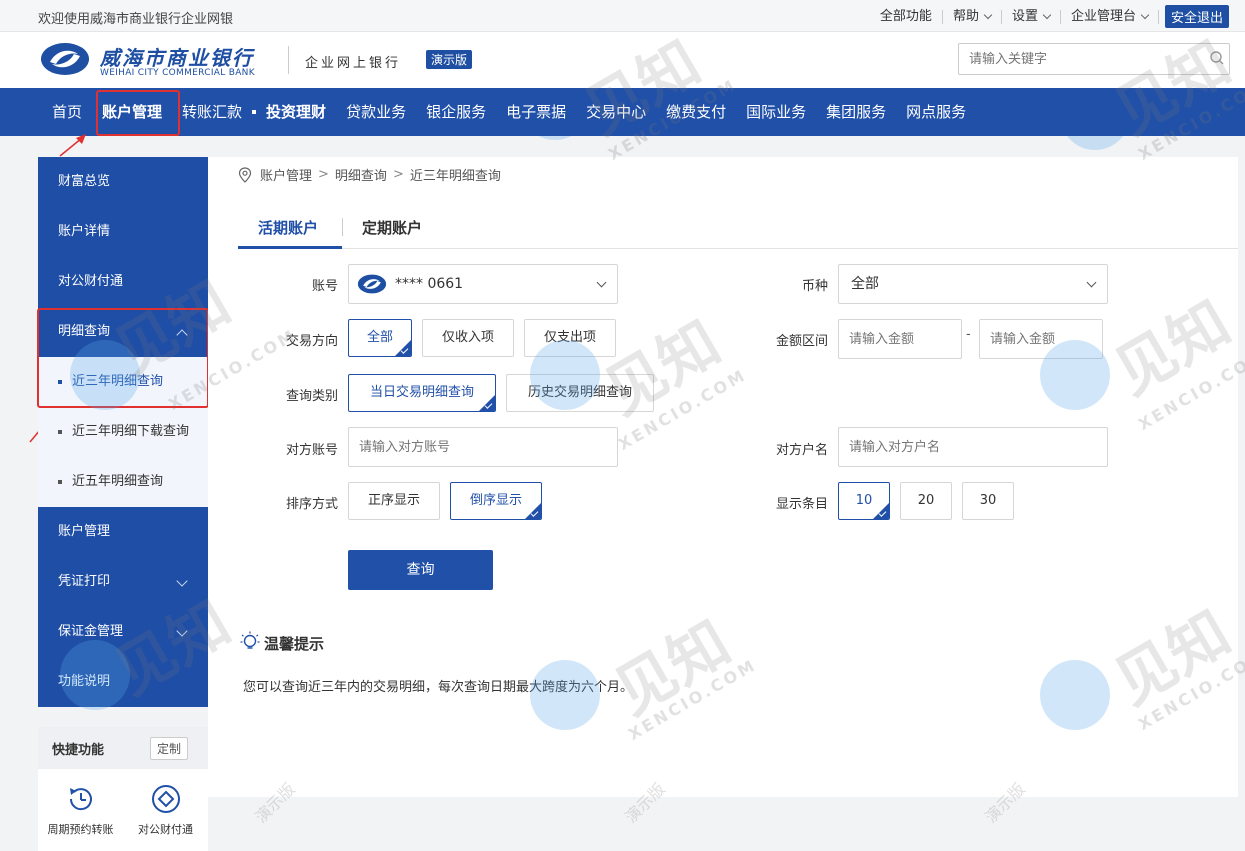 The width and height of the screenshot is (1245, 851). What do you see at coordinates (1196, 16) in the screenshot?
I see `logout-button: 安全退出` at bounding box center [1196, 16].